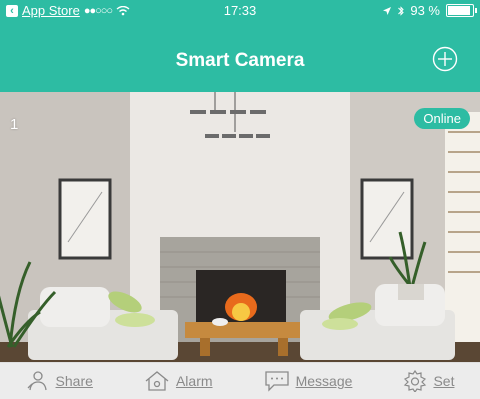  I want to click on tab-share-label: Share, so click(74, 381).